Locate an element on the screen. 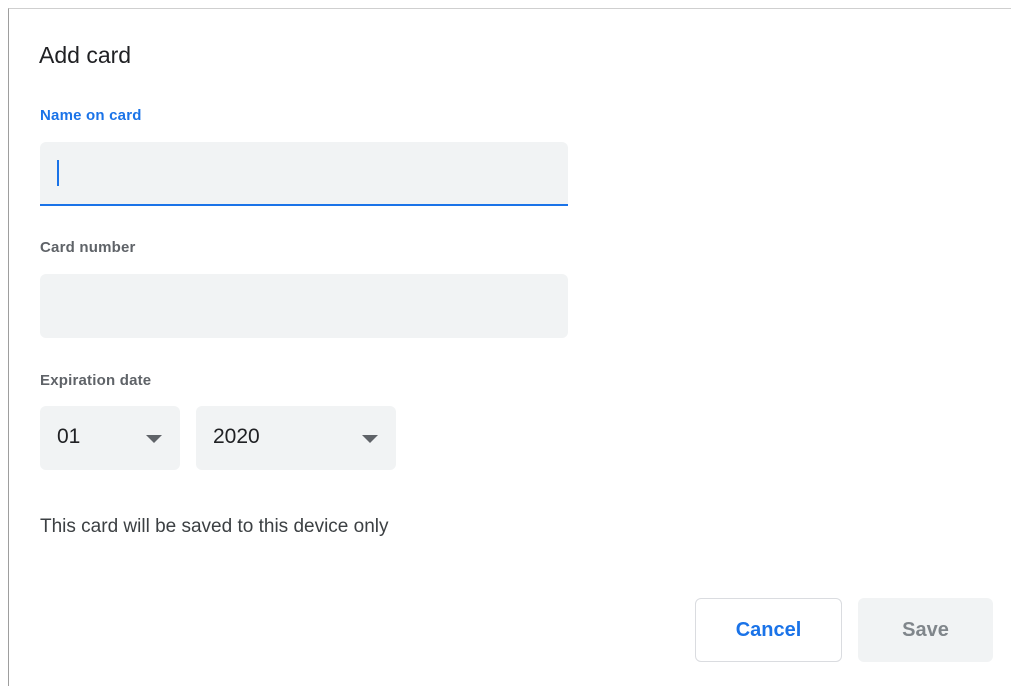  dialog-title: Add card is located at coordinates (85, 55).